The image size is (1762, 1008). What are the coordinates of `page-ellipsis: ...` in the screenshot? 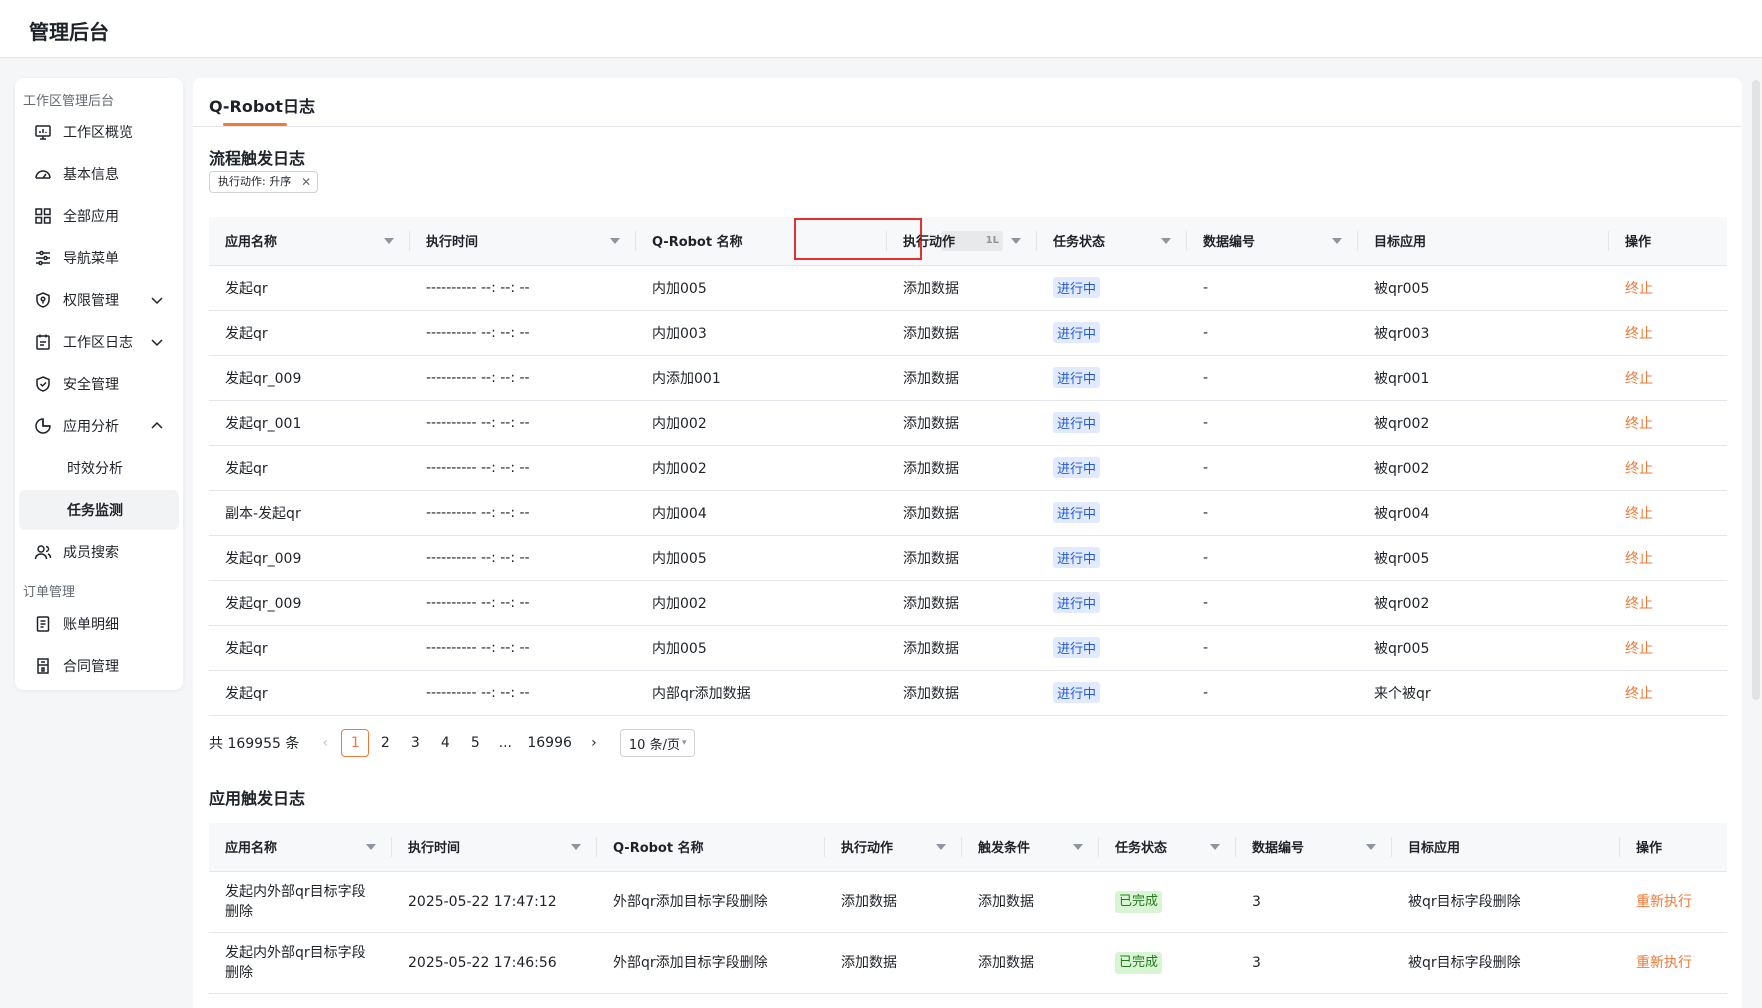 It's located at (505, 743).